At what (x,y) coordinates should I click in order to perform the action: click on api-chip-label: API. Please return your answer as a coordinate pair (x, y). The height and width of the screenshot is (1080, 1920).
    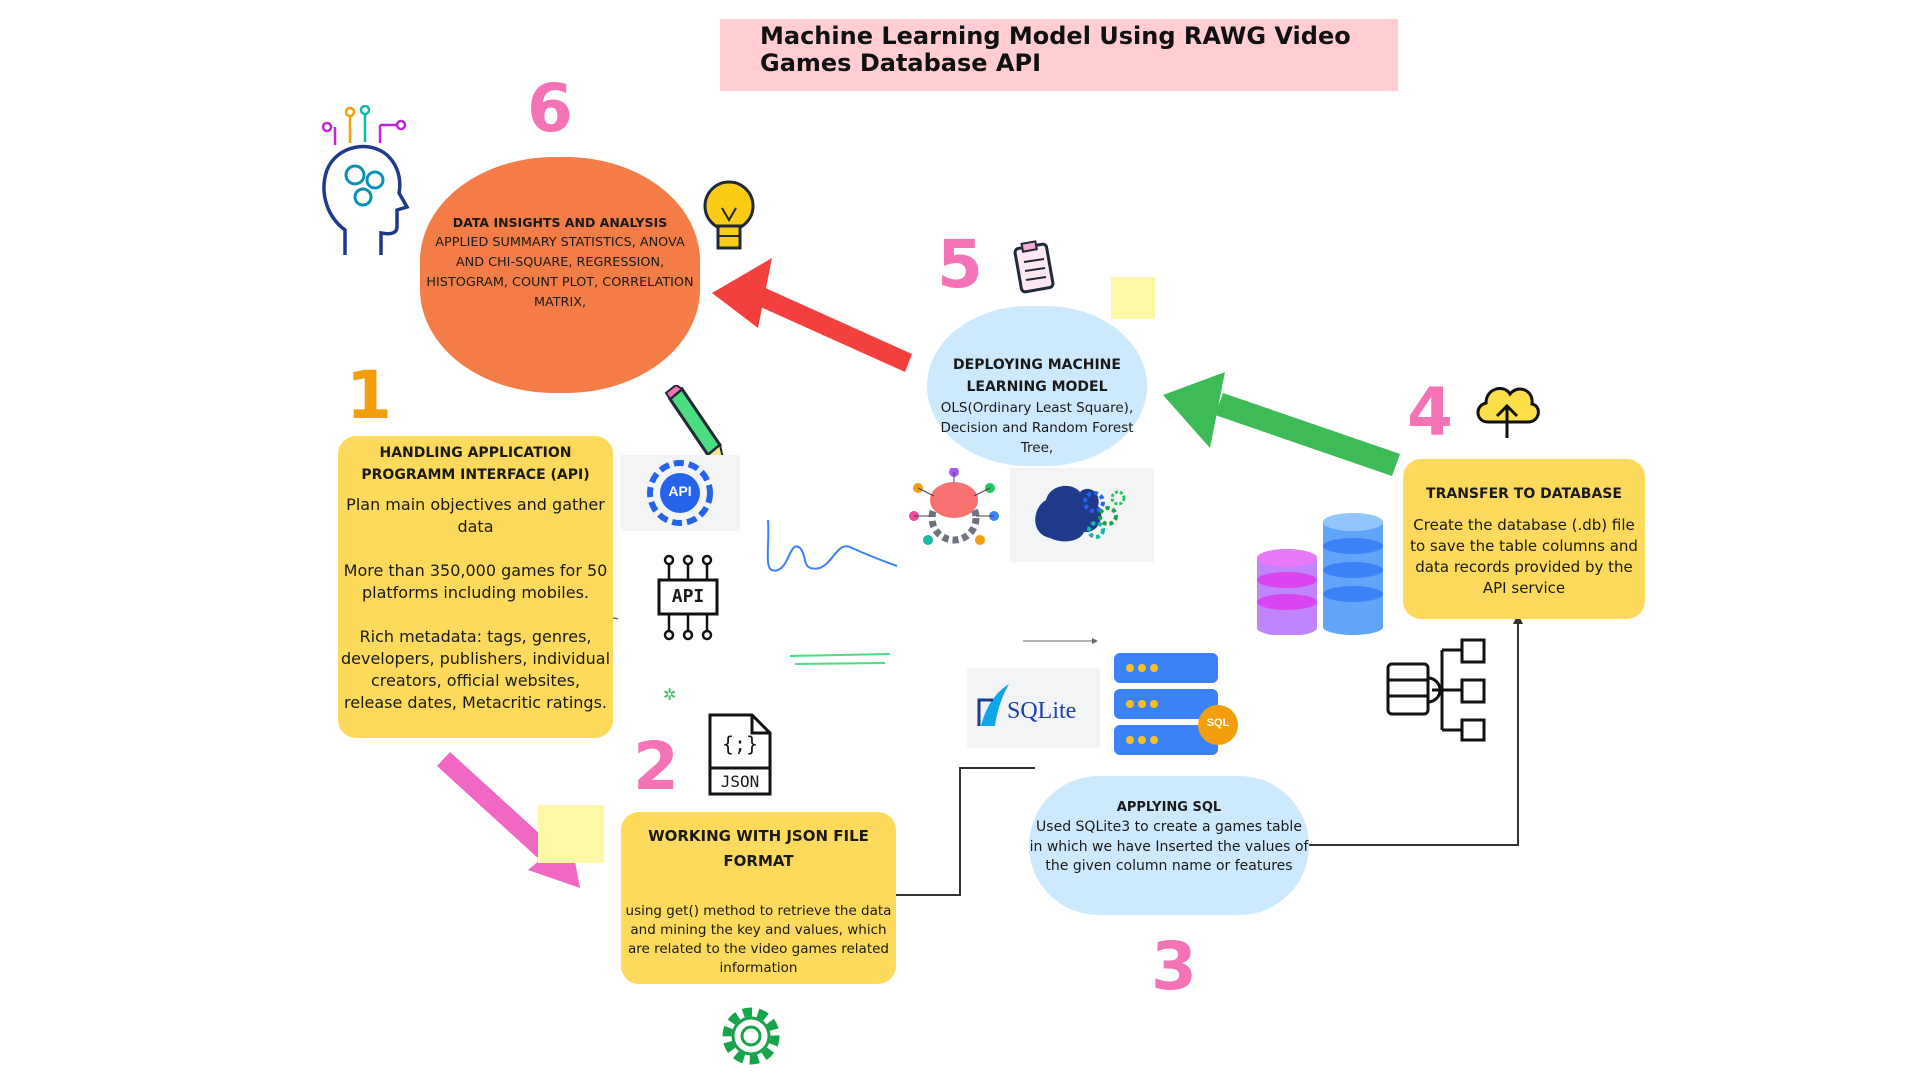
    Looking at the image, I should click on (688, 596).